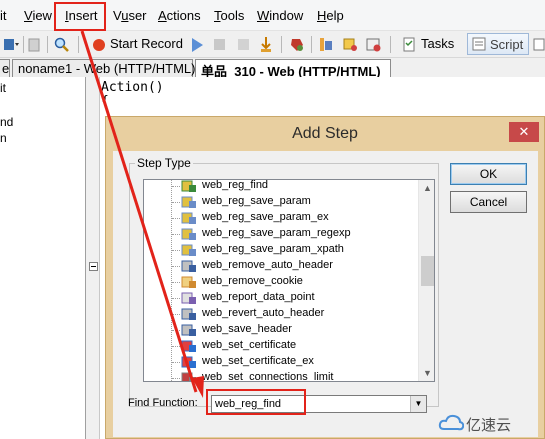 The height and width of the screenshot is (439, 545). I want to click on scroll-down-icon: ▼, so click(427, 373).